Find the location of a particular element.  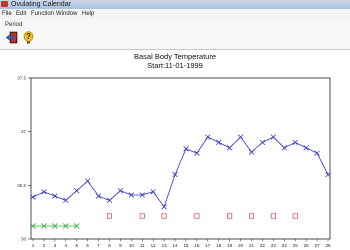

x-tick-label: 26 is located at coordinates (307, 245).